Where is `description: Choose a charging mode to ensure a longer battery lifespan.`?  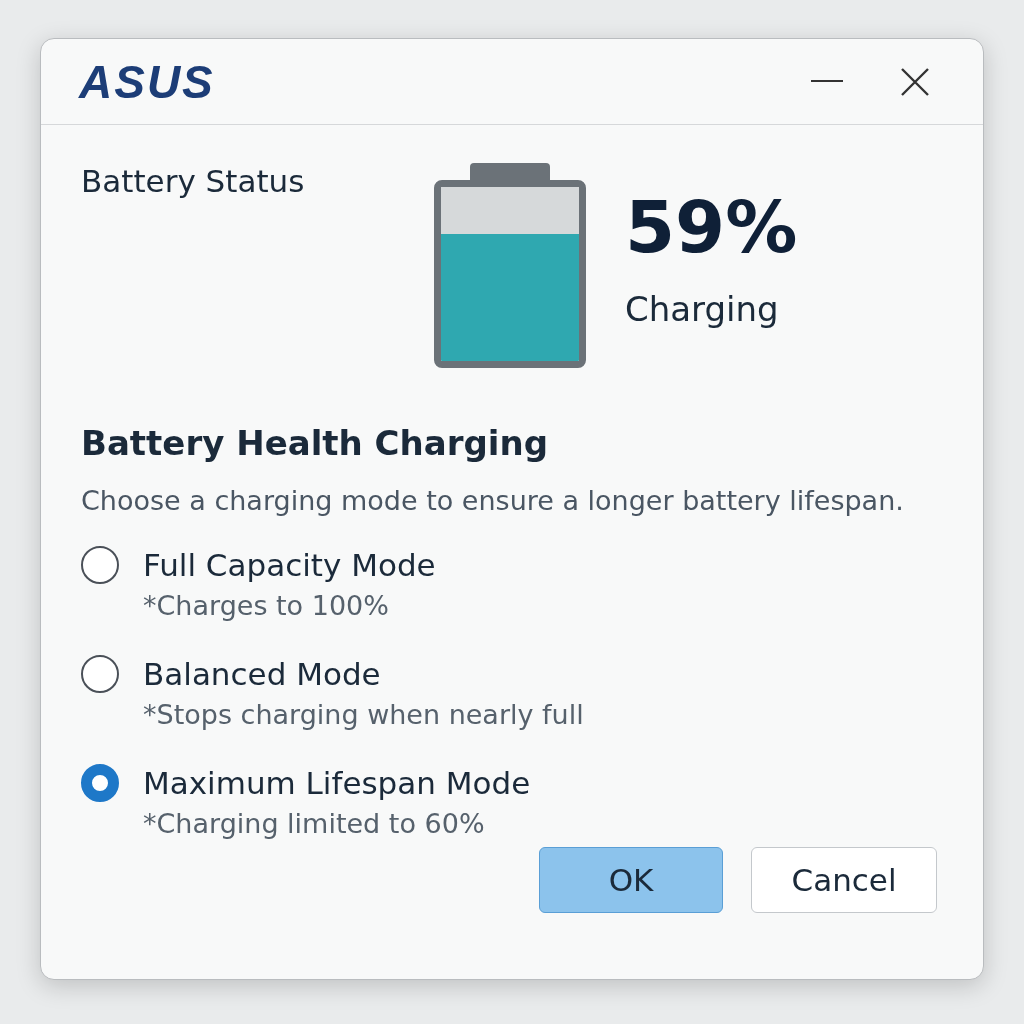
description: Choose a charging mode to ensure a longer battery lifespan. is located at coordinates (493, 500).